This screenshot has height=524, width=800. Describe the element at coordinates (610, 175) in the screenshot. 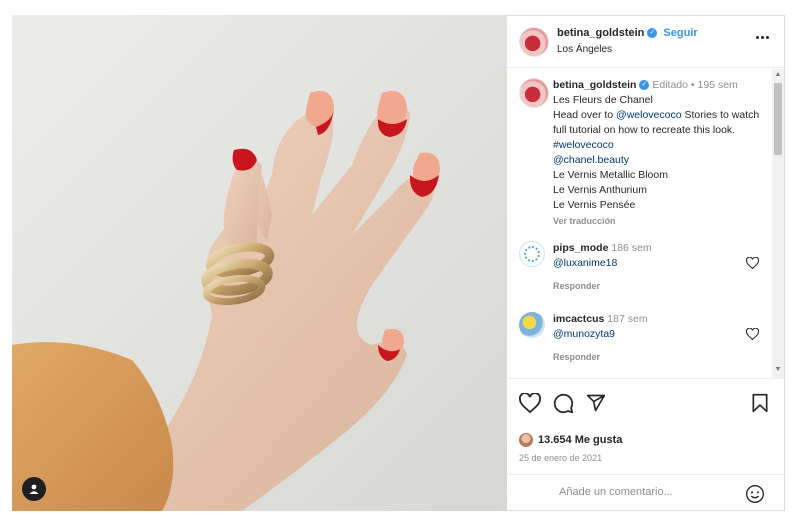

I see `caption-product-1: Le Vernis Metallic Bloom` at that location.